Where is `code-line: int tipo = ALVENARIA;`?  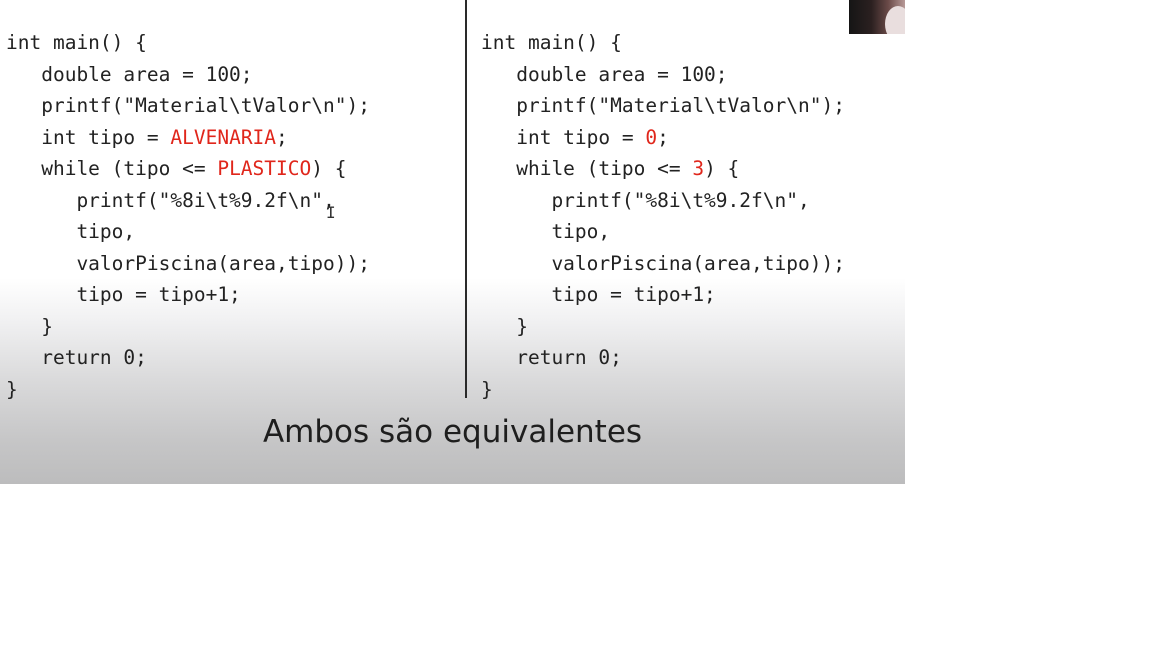 code-line: int tipo = ALVENARIA; is located at coordinates (188, 138).